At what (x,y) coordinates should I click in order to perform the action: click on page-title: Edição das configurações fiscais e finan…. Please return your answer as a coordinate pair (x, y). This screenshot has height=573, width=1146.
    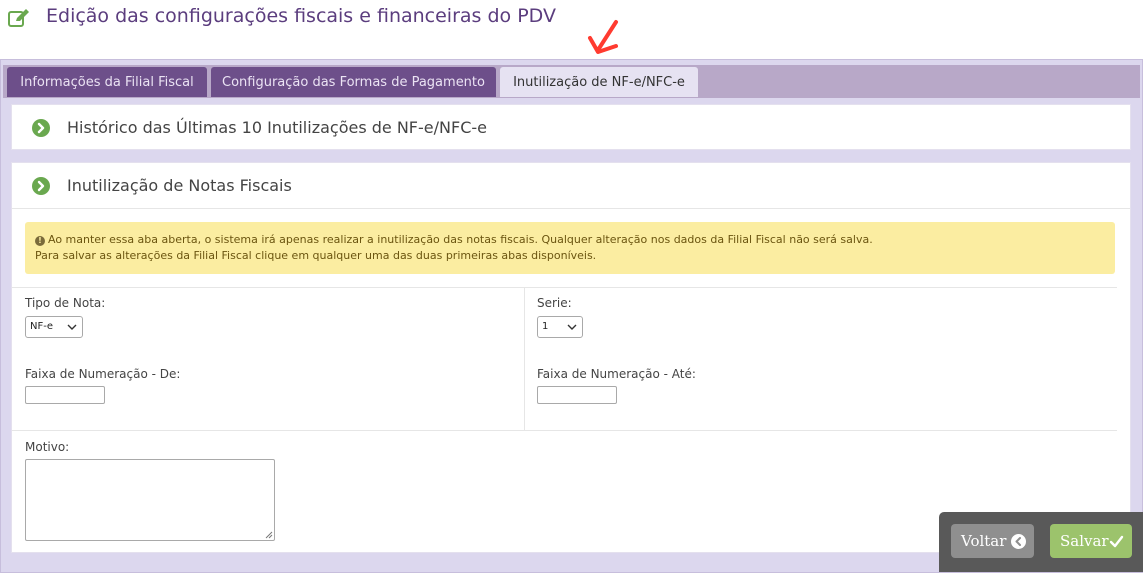
    Looking at the image, I should click on (301, 16).